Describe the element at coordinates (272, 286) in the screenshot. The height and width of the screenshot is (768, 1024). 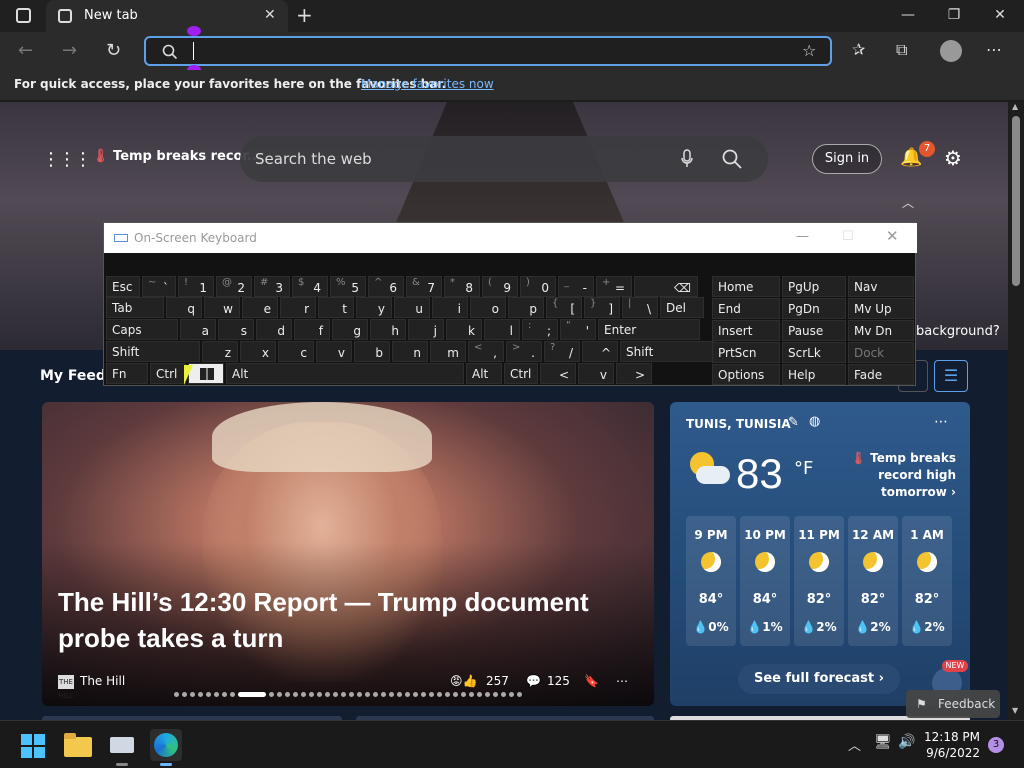
I see `key-: #3` at that location.